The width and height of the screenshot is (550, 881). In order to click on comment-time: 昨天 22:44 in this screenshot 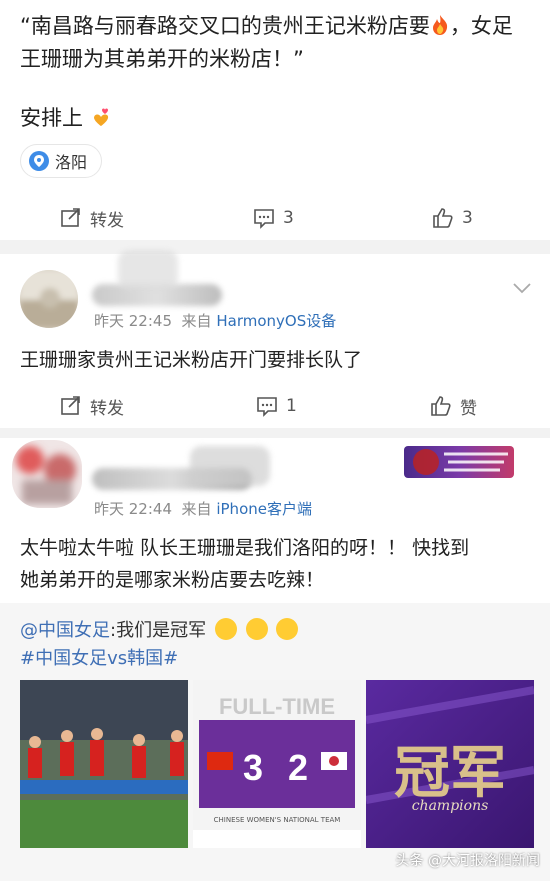, I will do `click(133, 509)`.